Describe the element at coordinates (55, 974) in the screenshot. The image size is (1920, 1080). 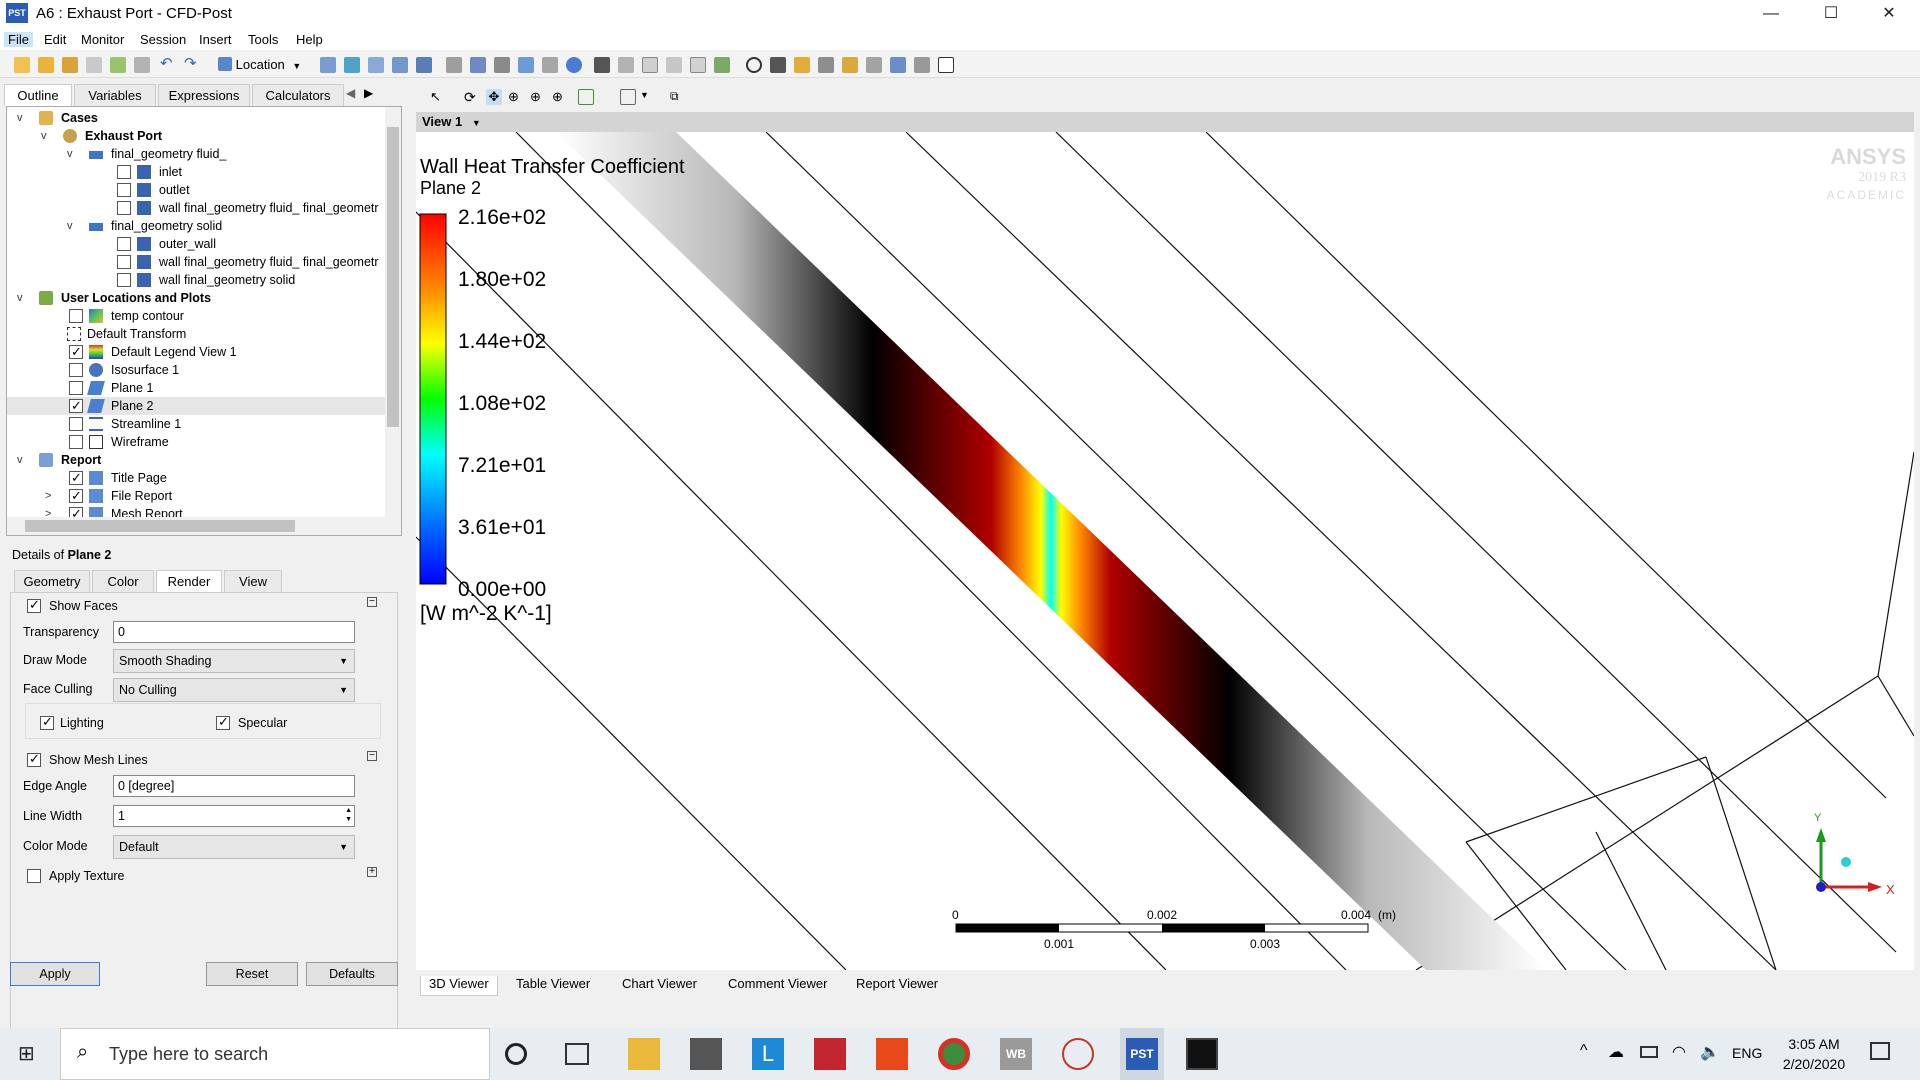
I see `apply-button: Apply` at that location.